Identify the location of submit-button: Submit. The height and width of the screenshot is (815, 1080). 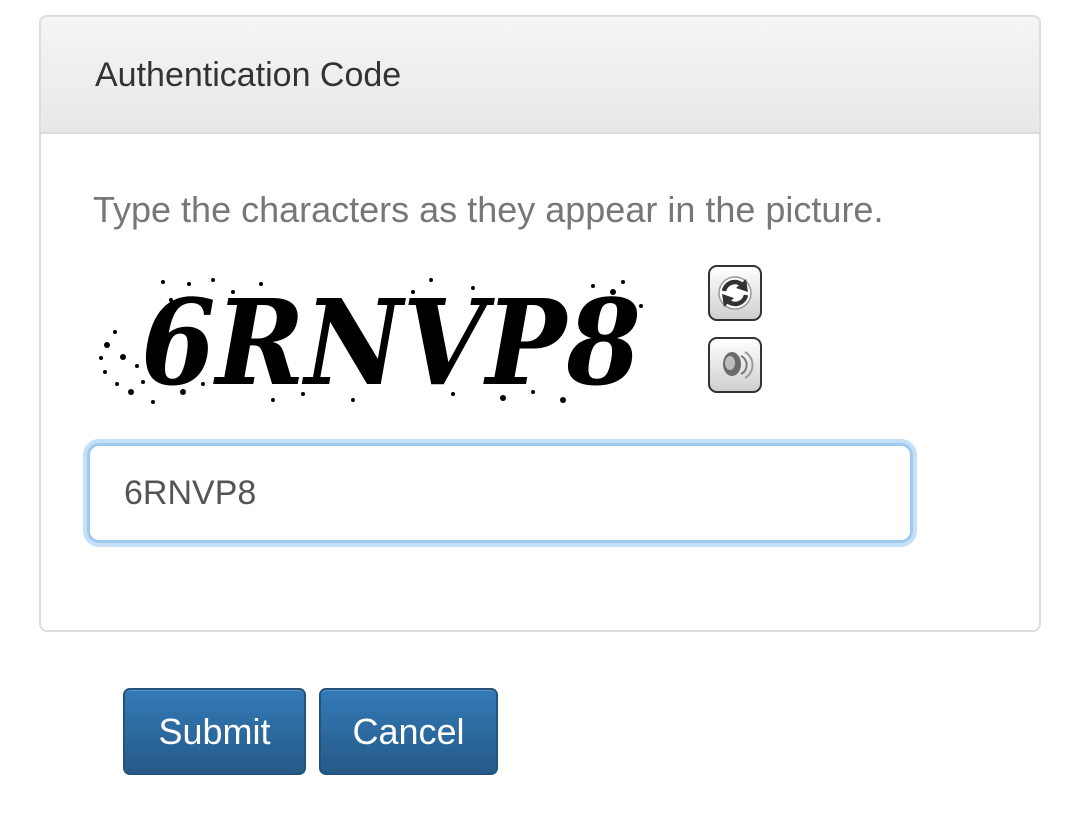
(214, 731).